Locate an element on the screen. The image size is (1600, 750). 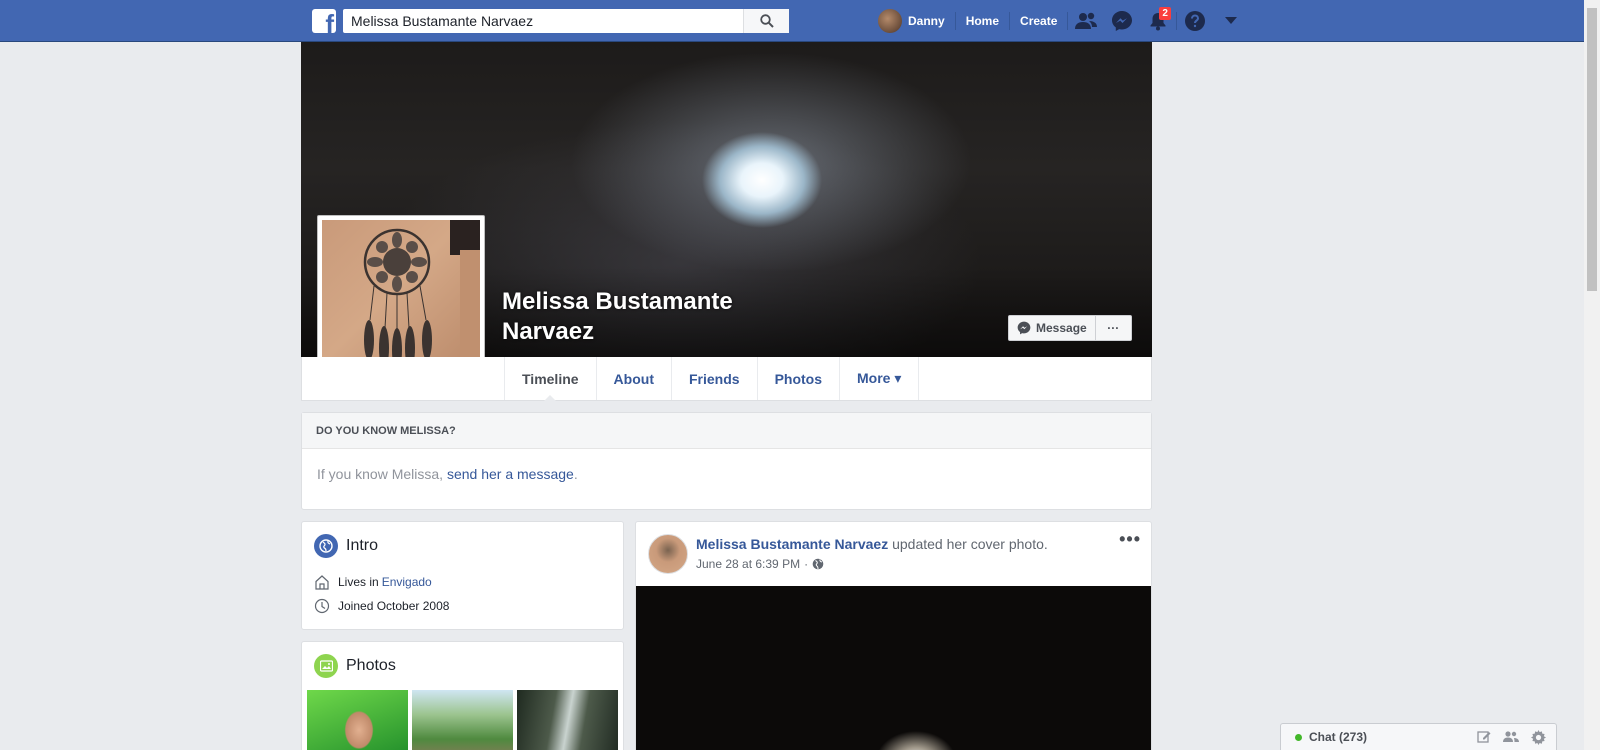
search-bar is located at coordinates (566, 21).